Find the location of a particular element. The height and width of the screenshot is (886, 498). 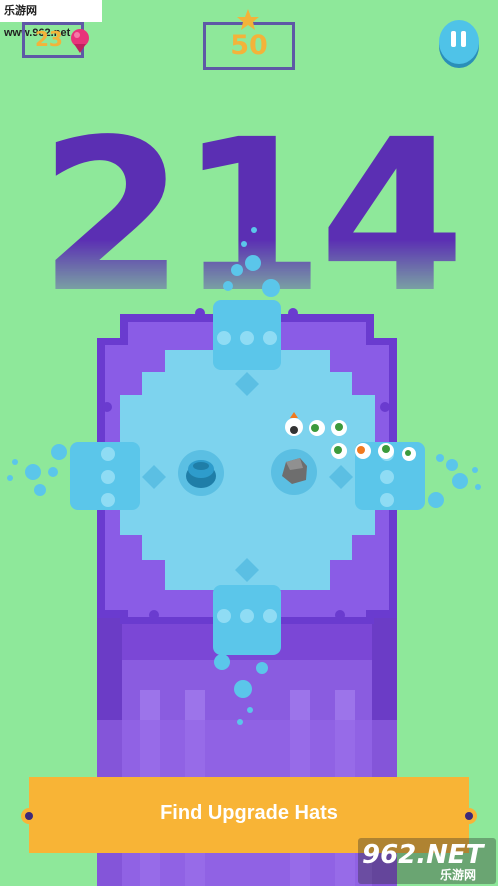

water-channel-top is located at coordinates (247, 335).